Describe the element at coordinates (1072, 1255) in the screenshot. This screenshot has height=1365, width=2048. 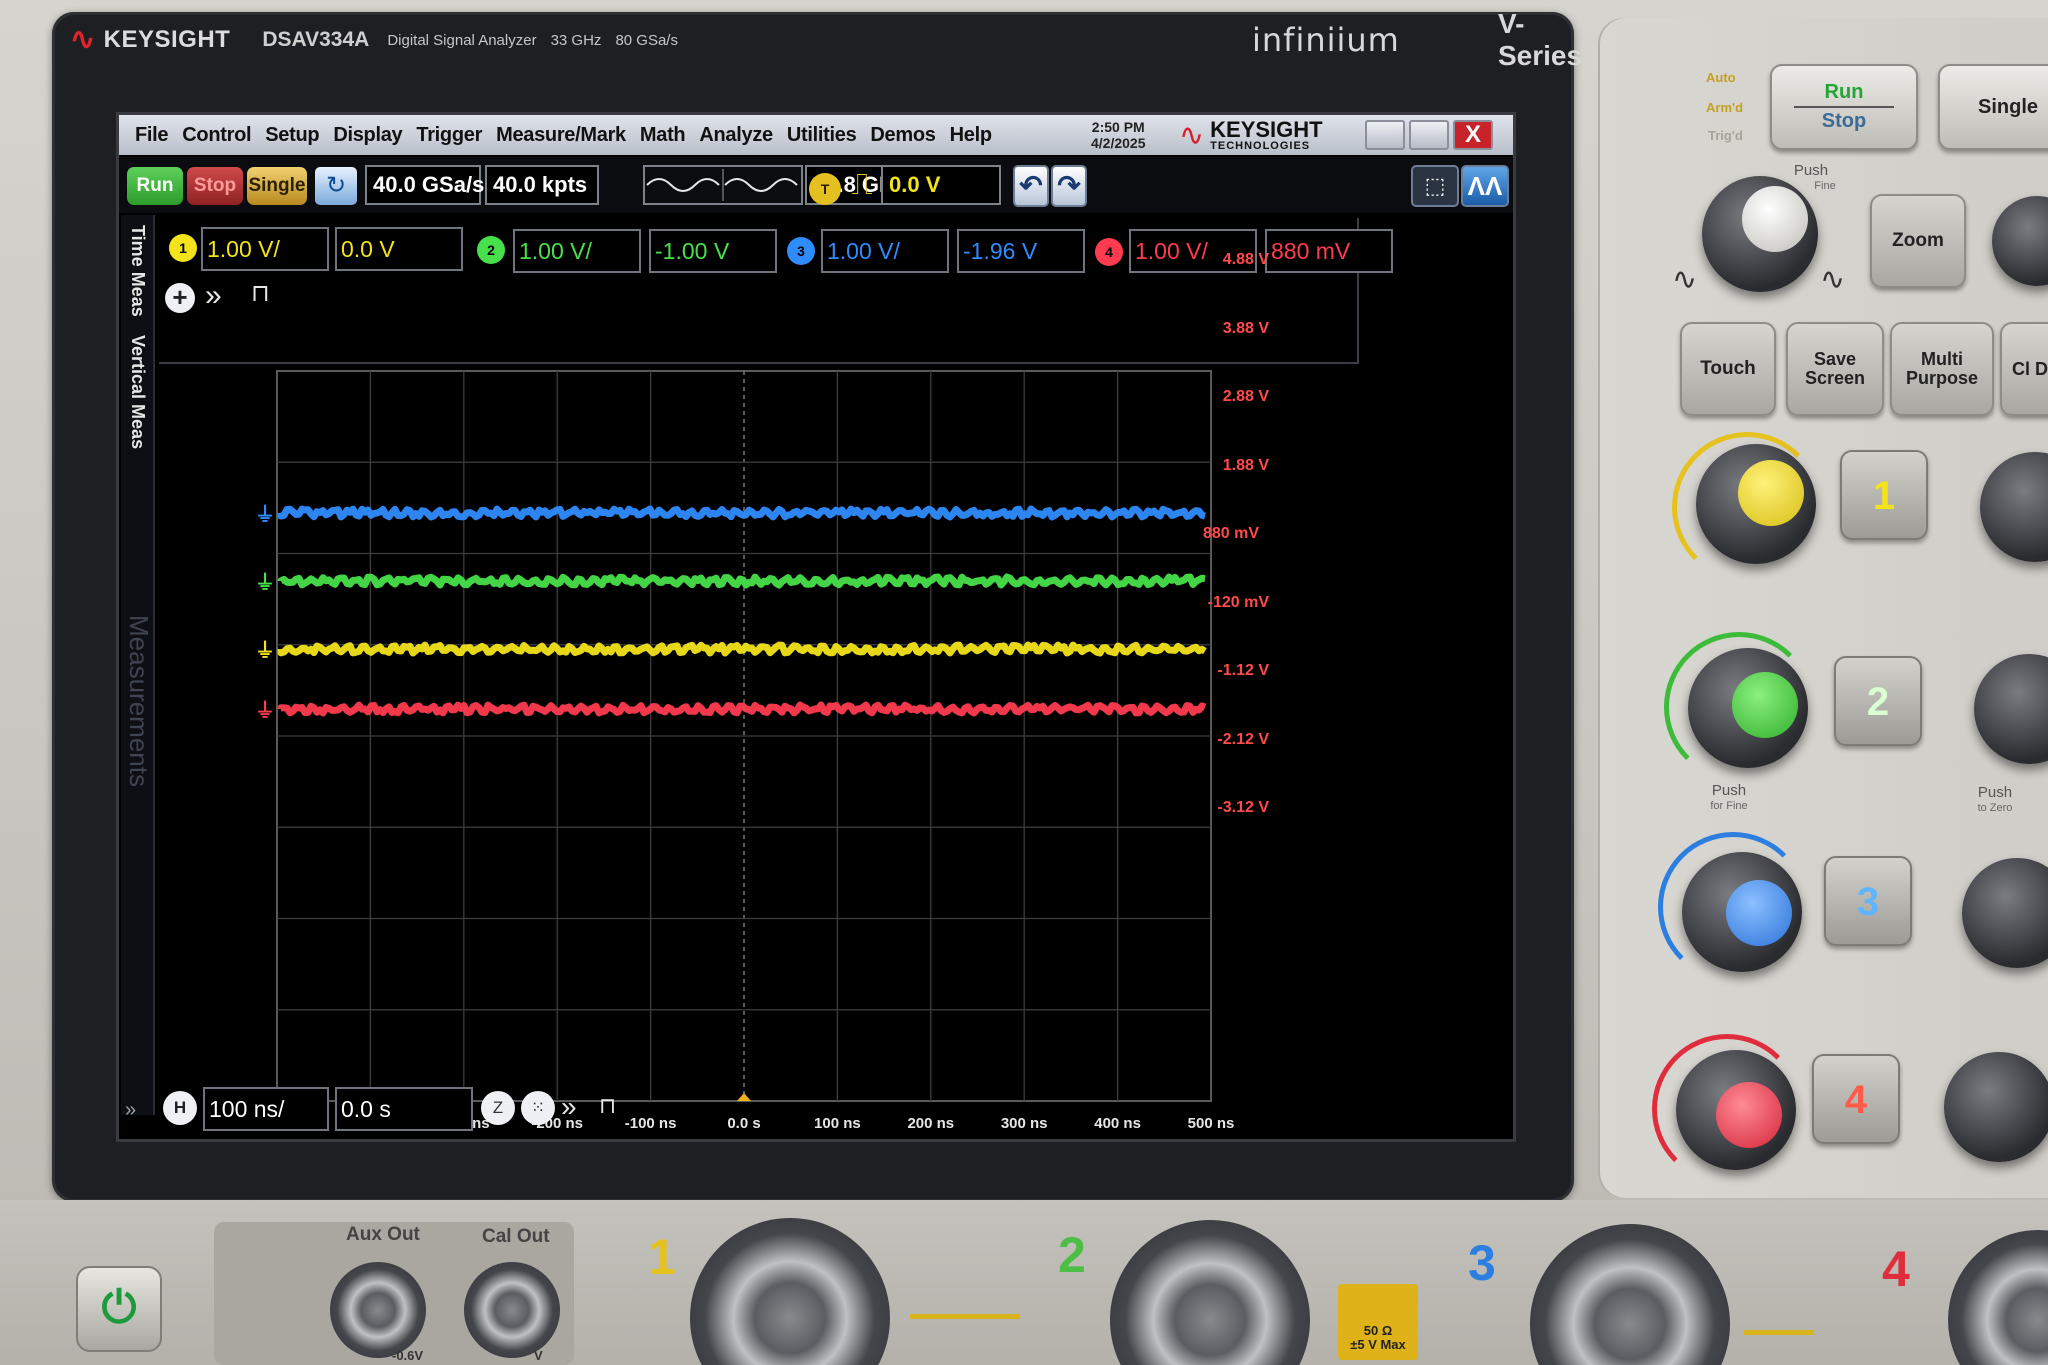
I see `input-2-label: 2` at that location.